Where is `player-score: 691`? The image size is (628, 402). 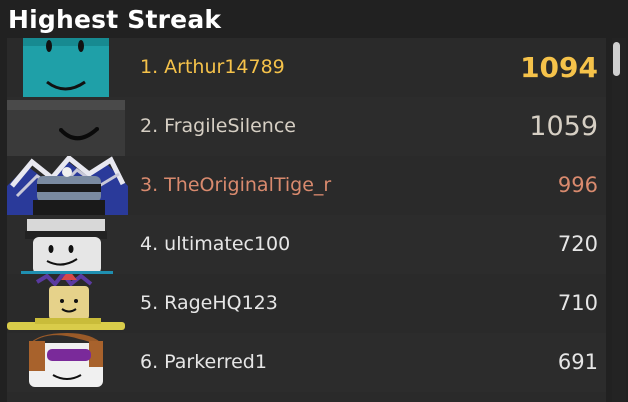
player-score: 691 is located at coordinates (577, 362).